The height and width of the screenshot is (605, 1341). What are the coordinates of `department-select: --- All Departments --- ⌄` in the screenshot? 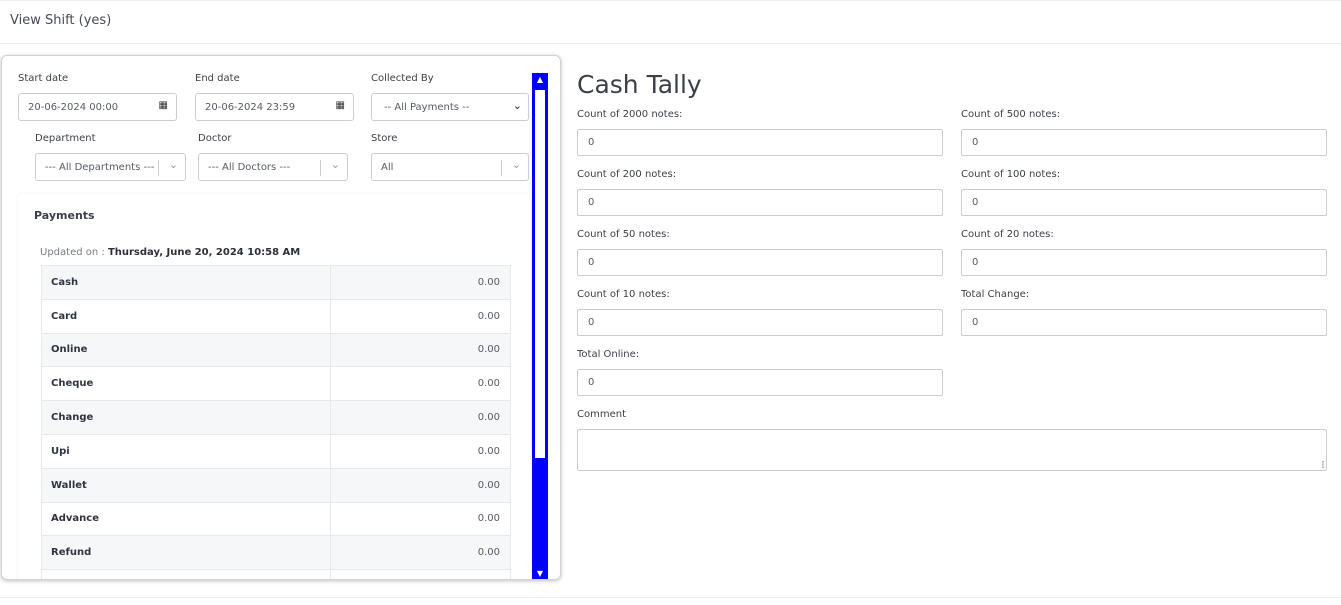 It's located at (110, 167).